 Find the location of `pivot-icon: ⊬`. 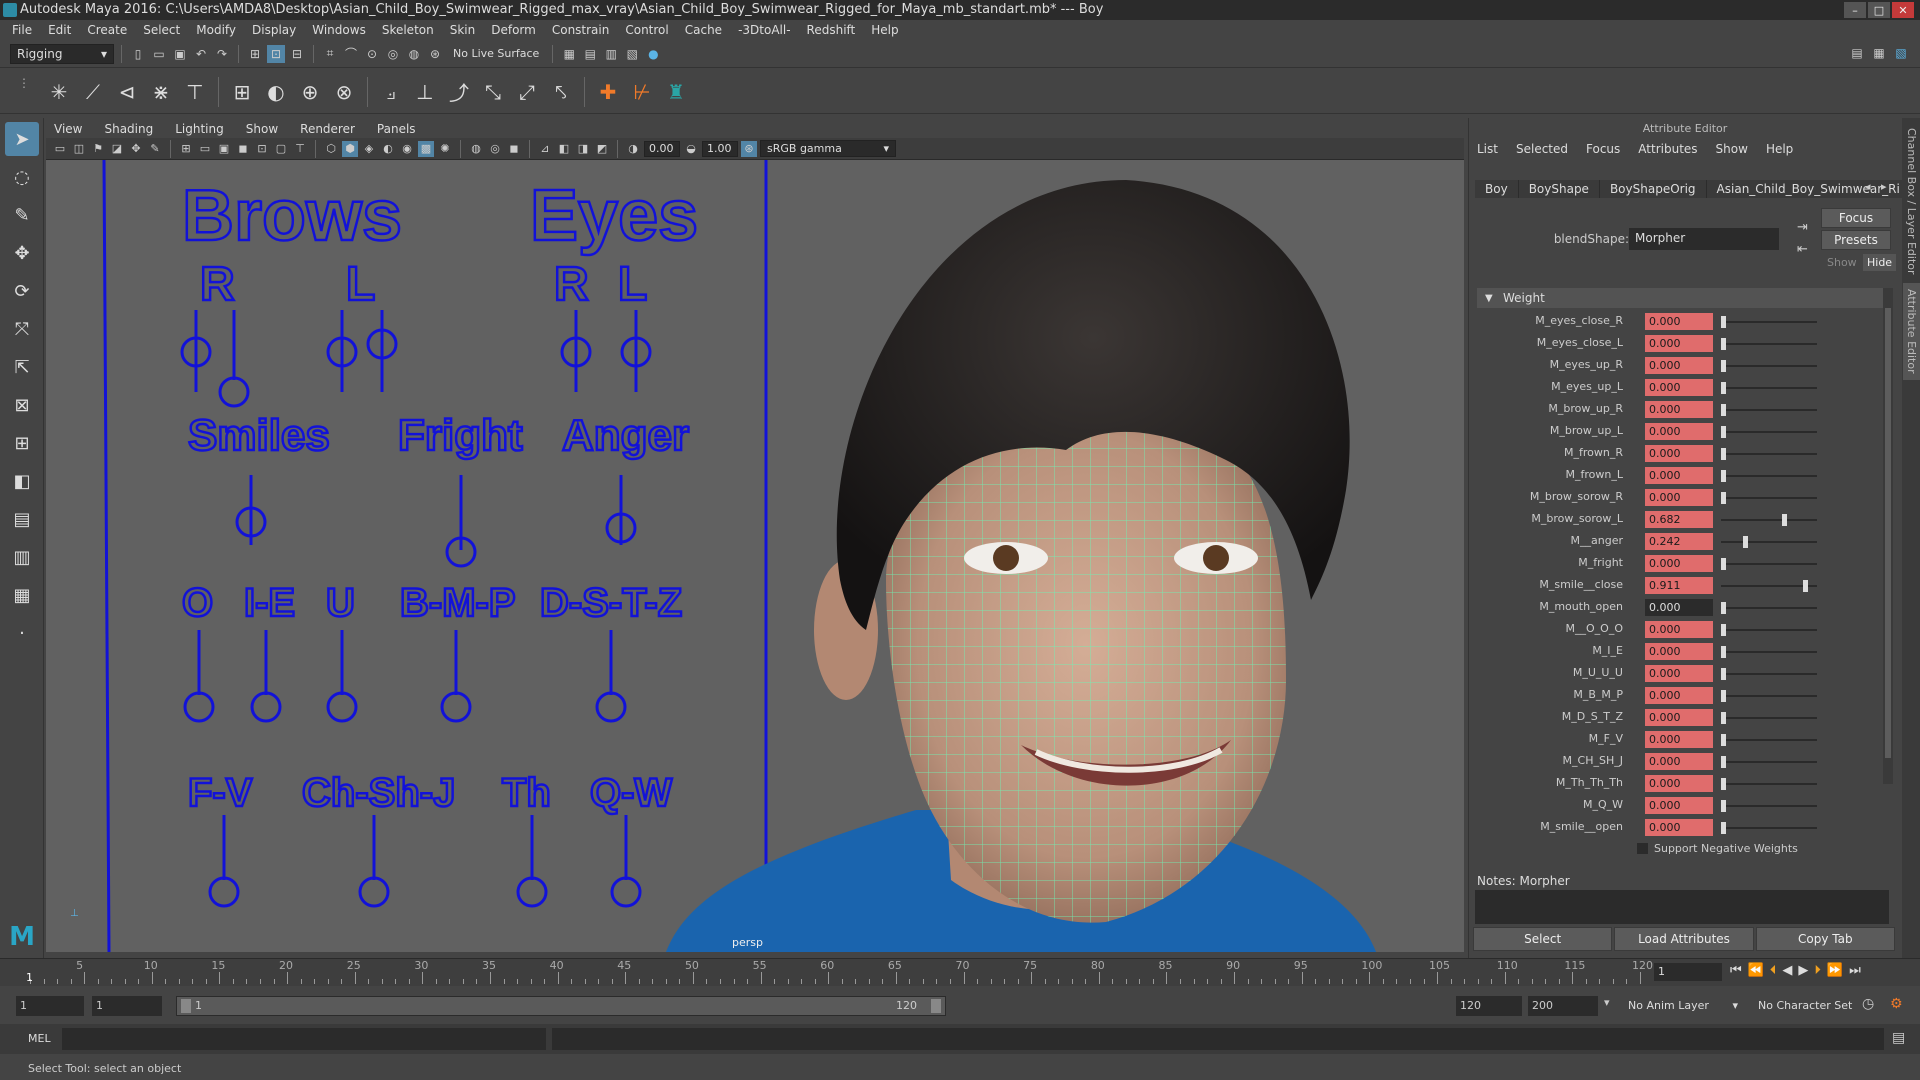

pivot-icon: ⊬ is located at coordinates (642, 92).